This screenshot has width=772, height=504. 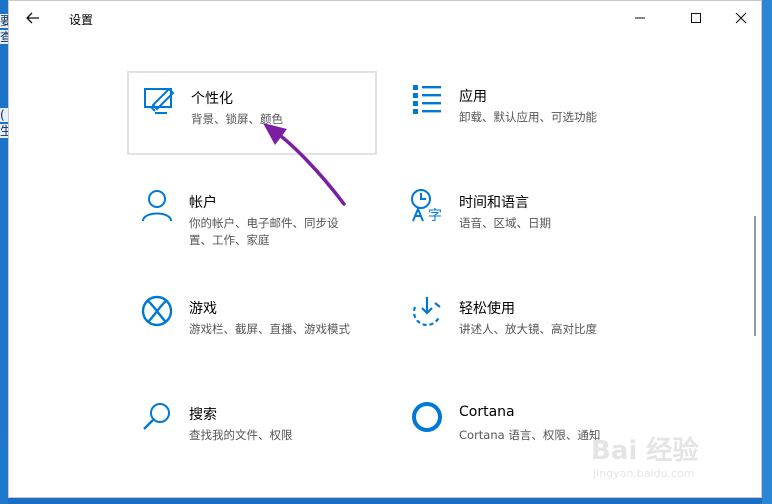 I want to click on ease-of-access-icon, so click(x=426, y=312).